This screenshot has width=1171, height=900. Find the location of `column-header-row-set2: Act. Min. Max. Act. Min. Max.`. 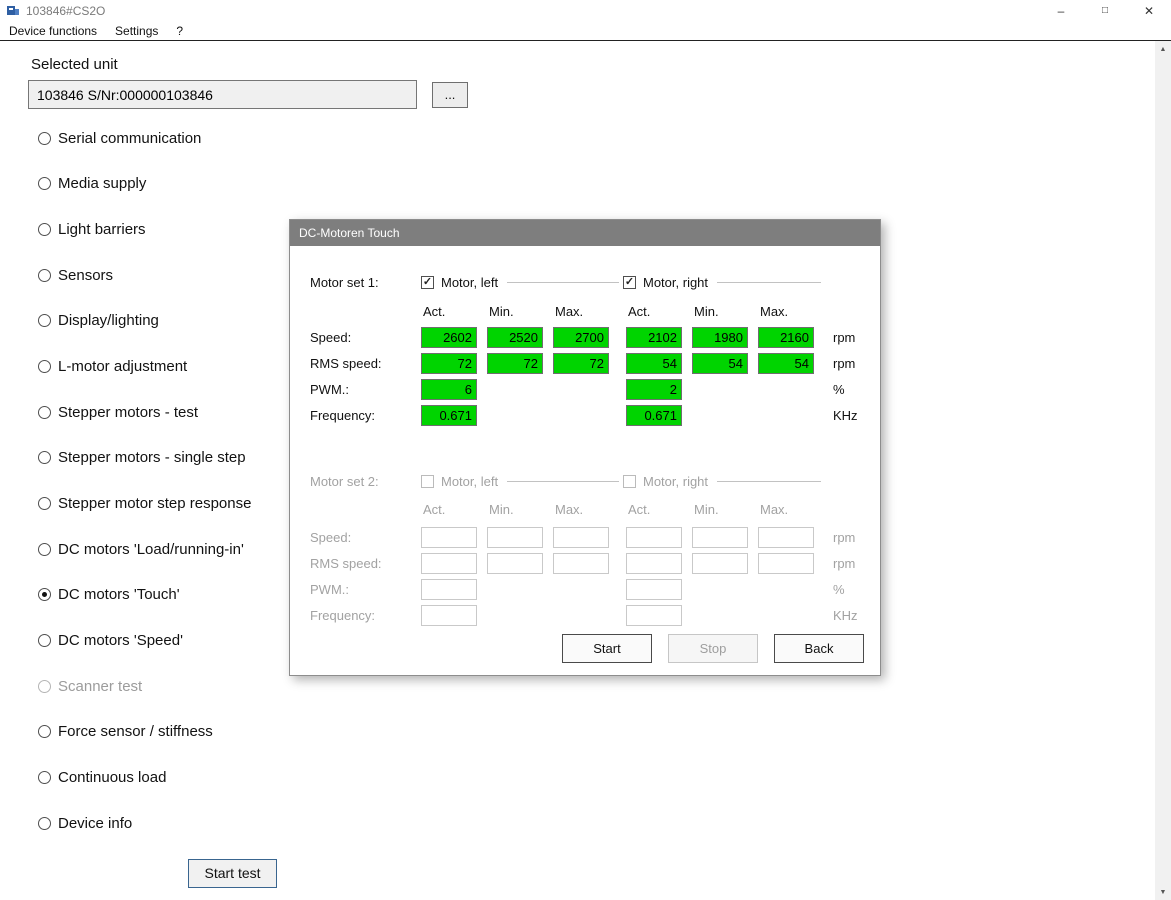

column-header-row-set2: Act. Min. Max. Act. Min. Max. is located at coordinates (592, 509).